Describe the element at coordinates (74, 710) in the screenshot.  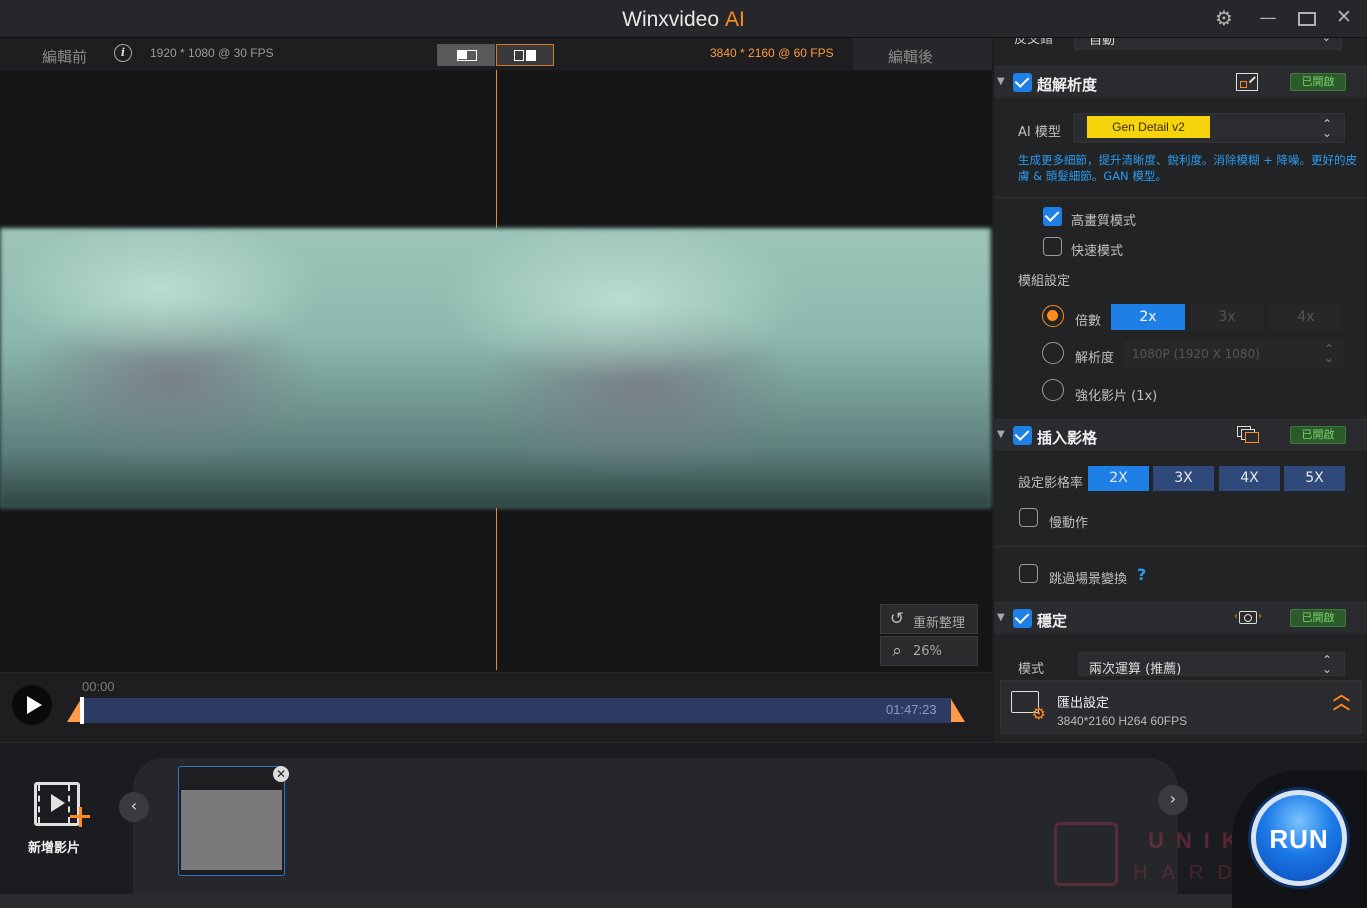
I see `trim-start-handle` at that location.